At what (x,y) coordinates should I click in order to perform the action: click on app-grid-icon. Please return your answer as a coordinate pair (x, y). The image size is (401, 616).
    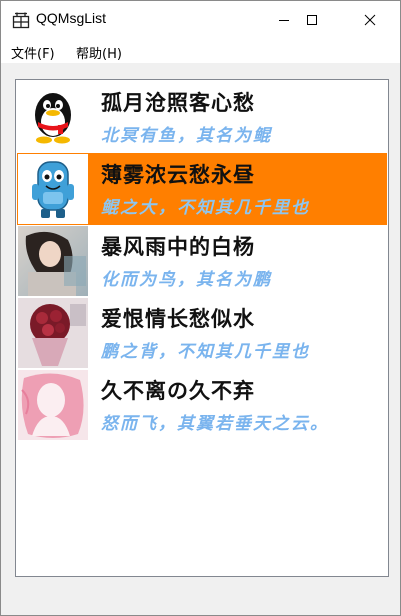
    Looking at the image, I should click on (21, 20).